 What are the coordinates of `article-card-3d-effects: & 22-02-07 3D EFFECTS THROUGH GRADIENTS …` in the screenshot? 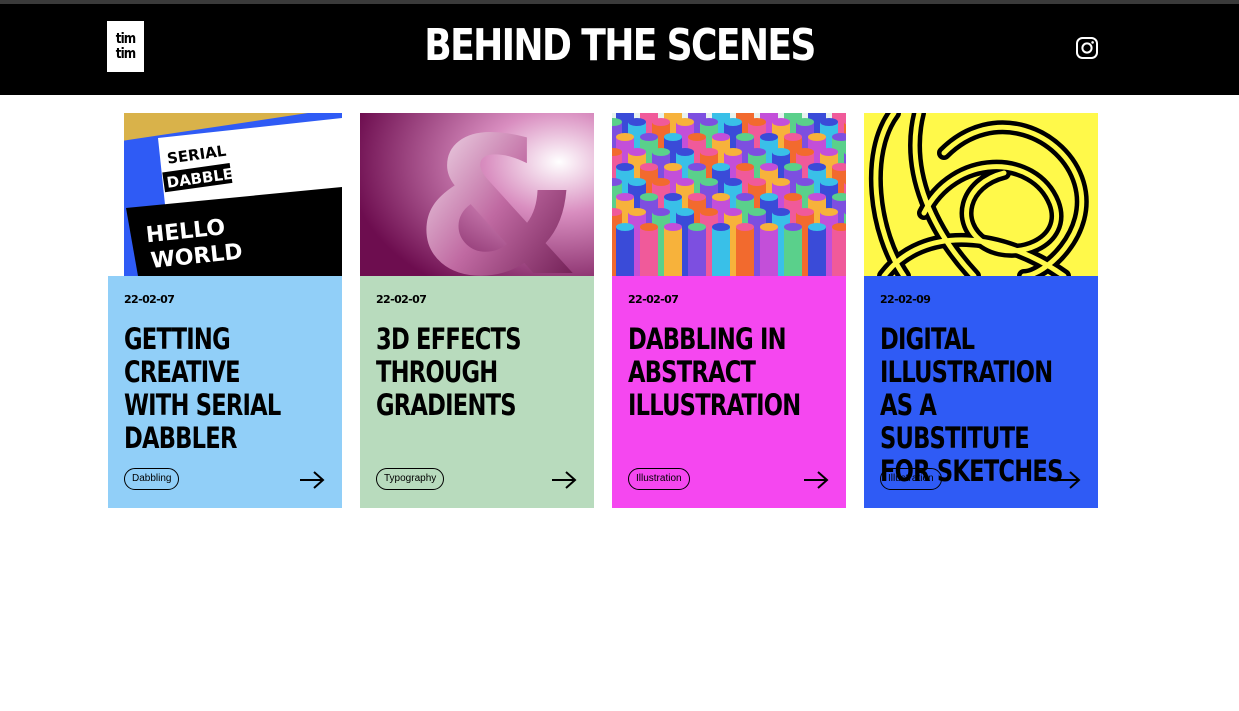 It's located at (477, 310).